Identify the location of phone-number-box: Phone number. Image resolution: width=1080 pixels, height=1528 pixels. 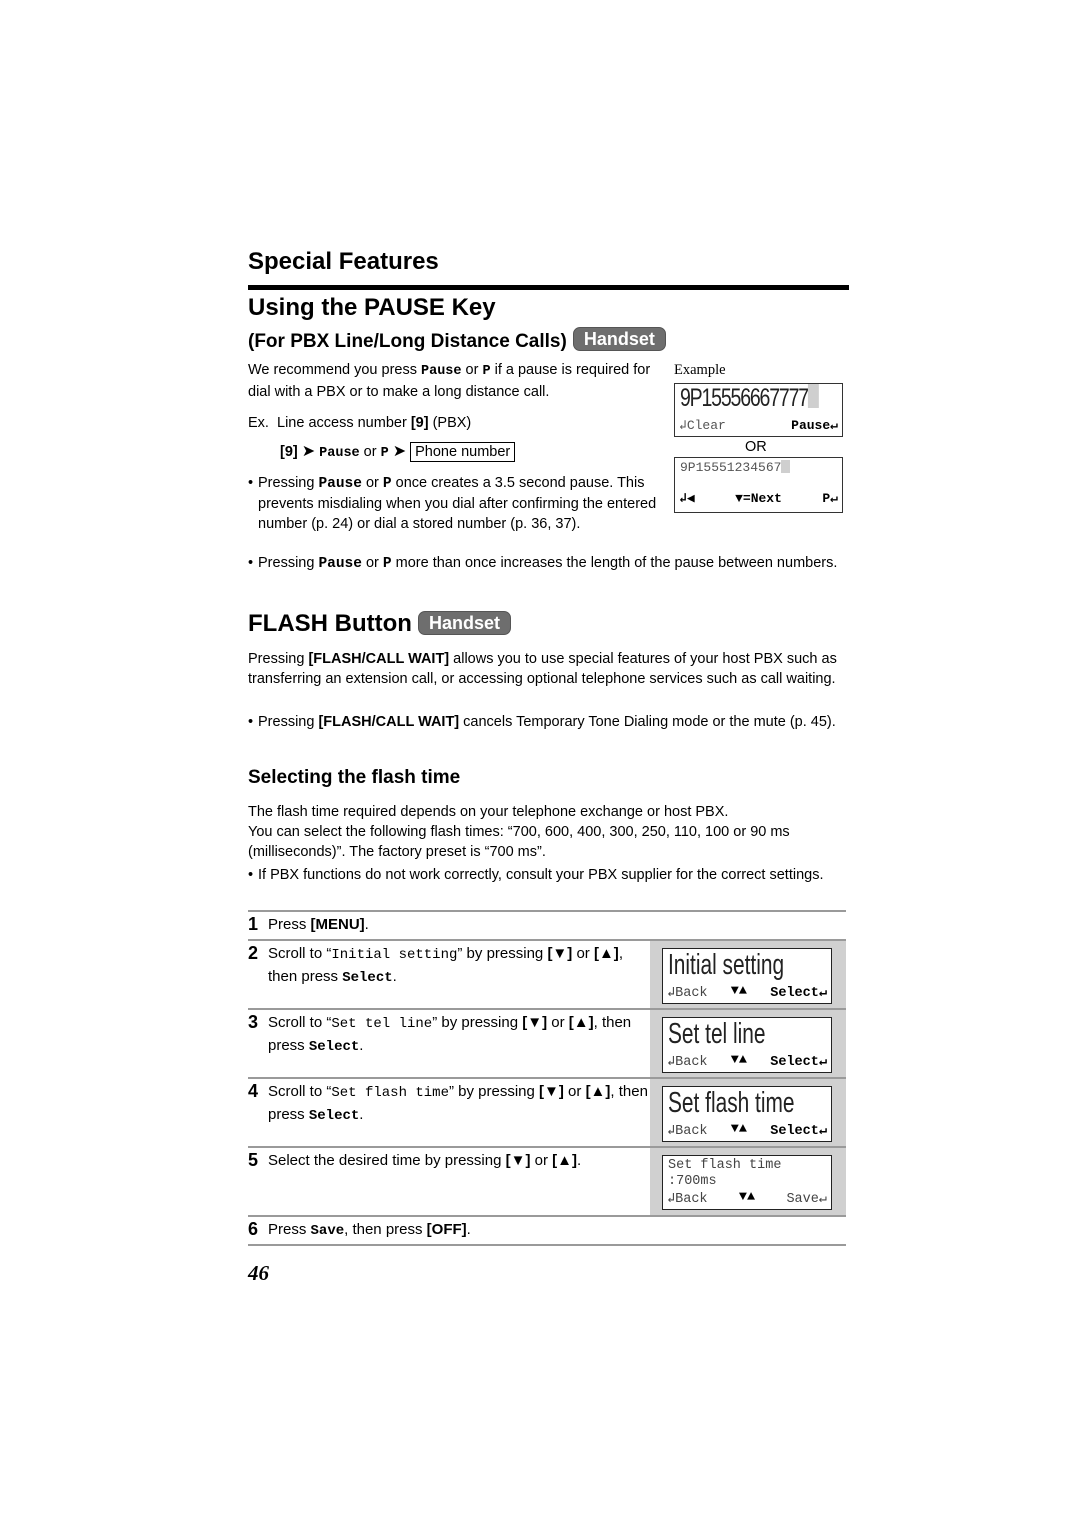
(463, 452).